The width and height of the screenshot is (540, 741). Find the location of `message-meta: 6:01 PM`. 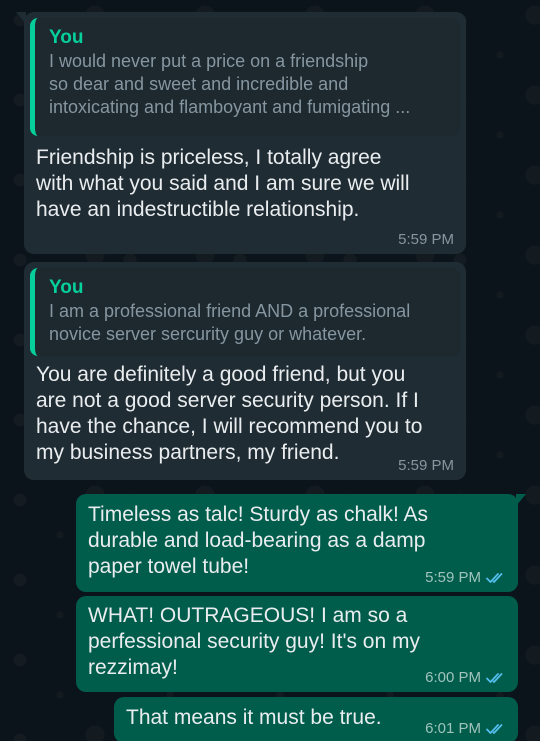

message-meta: 6:01 PM is located at coordinates (465, 728).